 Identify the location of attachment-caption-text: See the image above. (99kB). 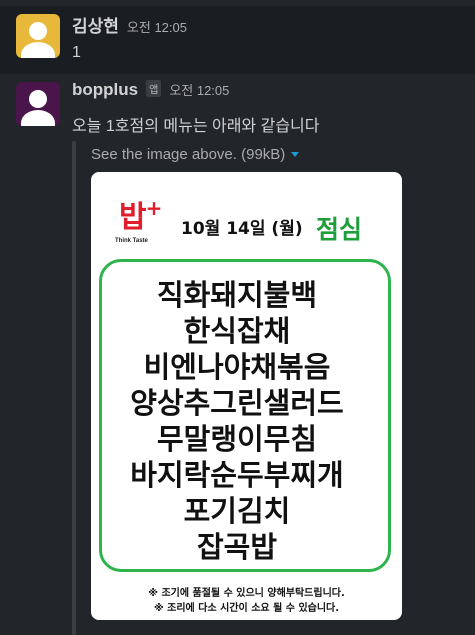
(188, 154).